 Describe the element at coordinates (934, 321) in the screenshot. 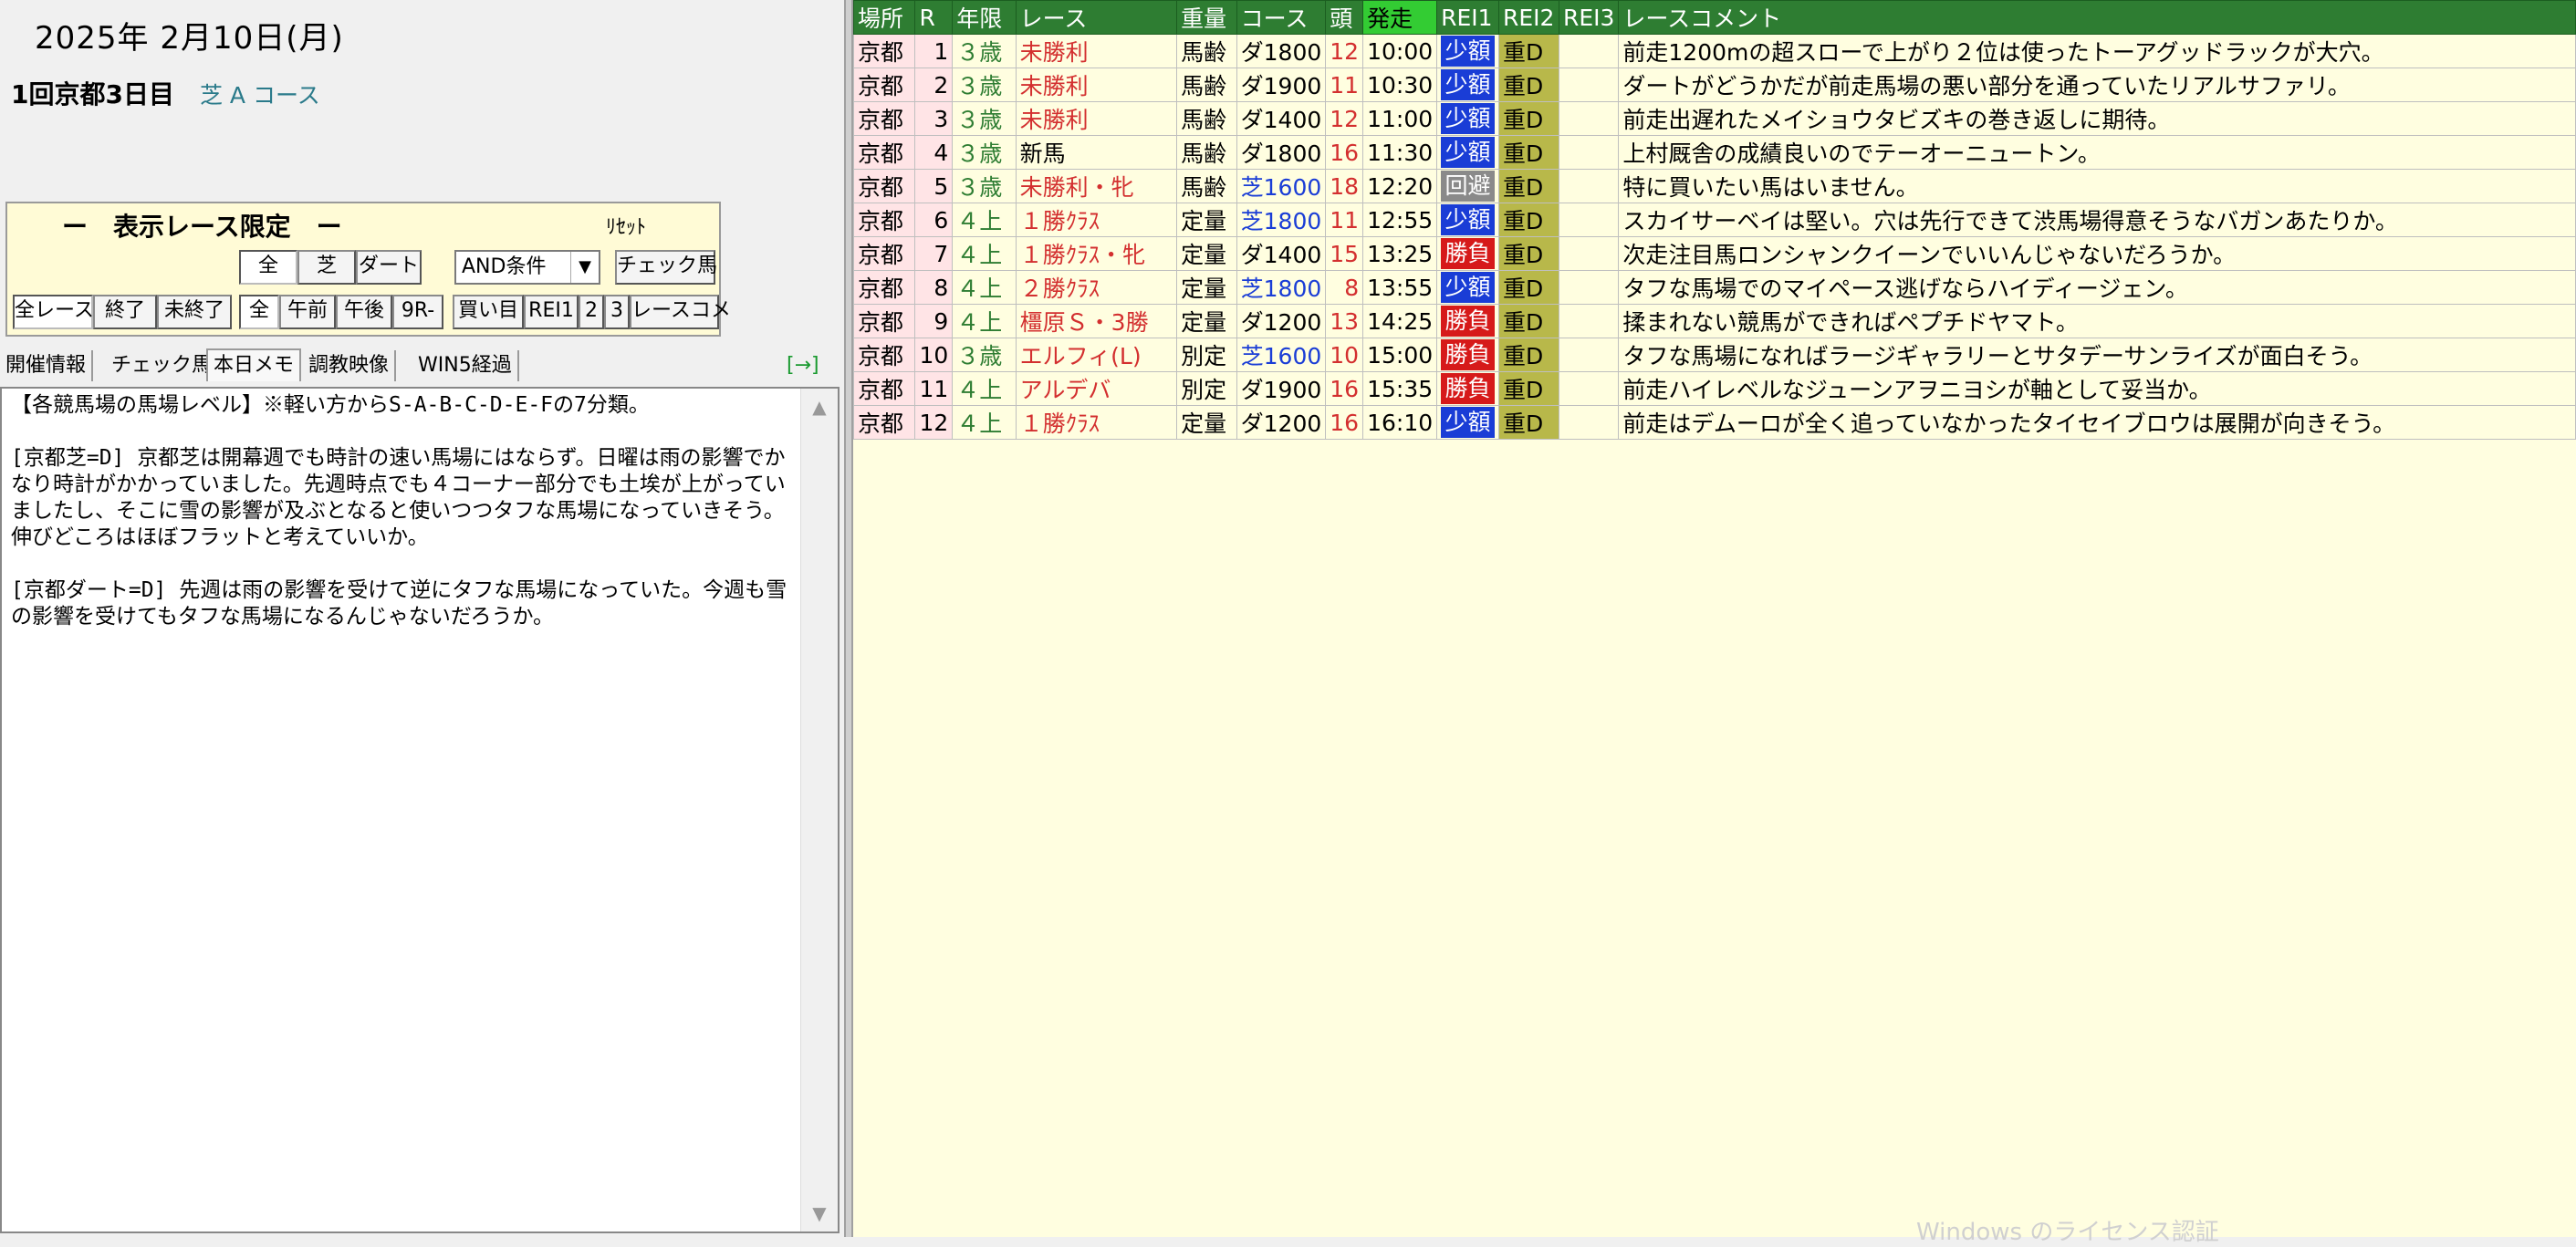

I see `cell-race-number: 9` at that location.